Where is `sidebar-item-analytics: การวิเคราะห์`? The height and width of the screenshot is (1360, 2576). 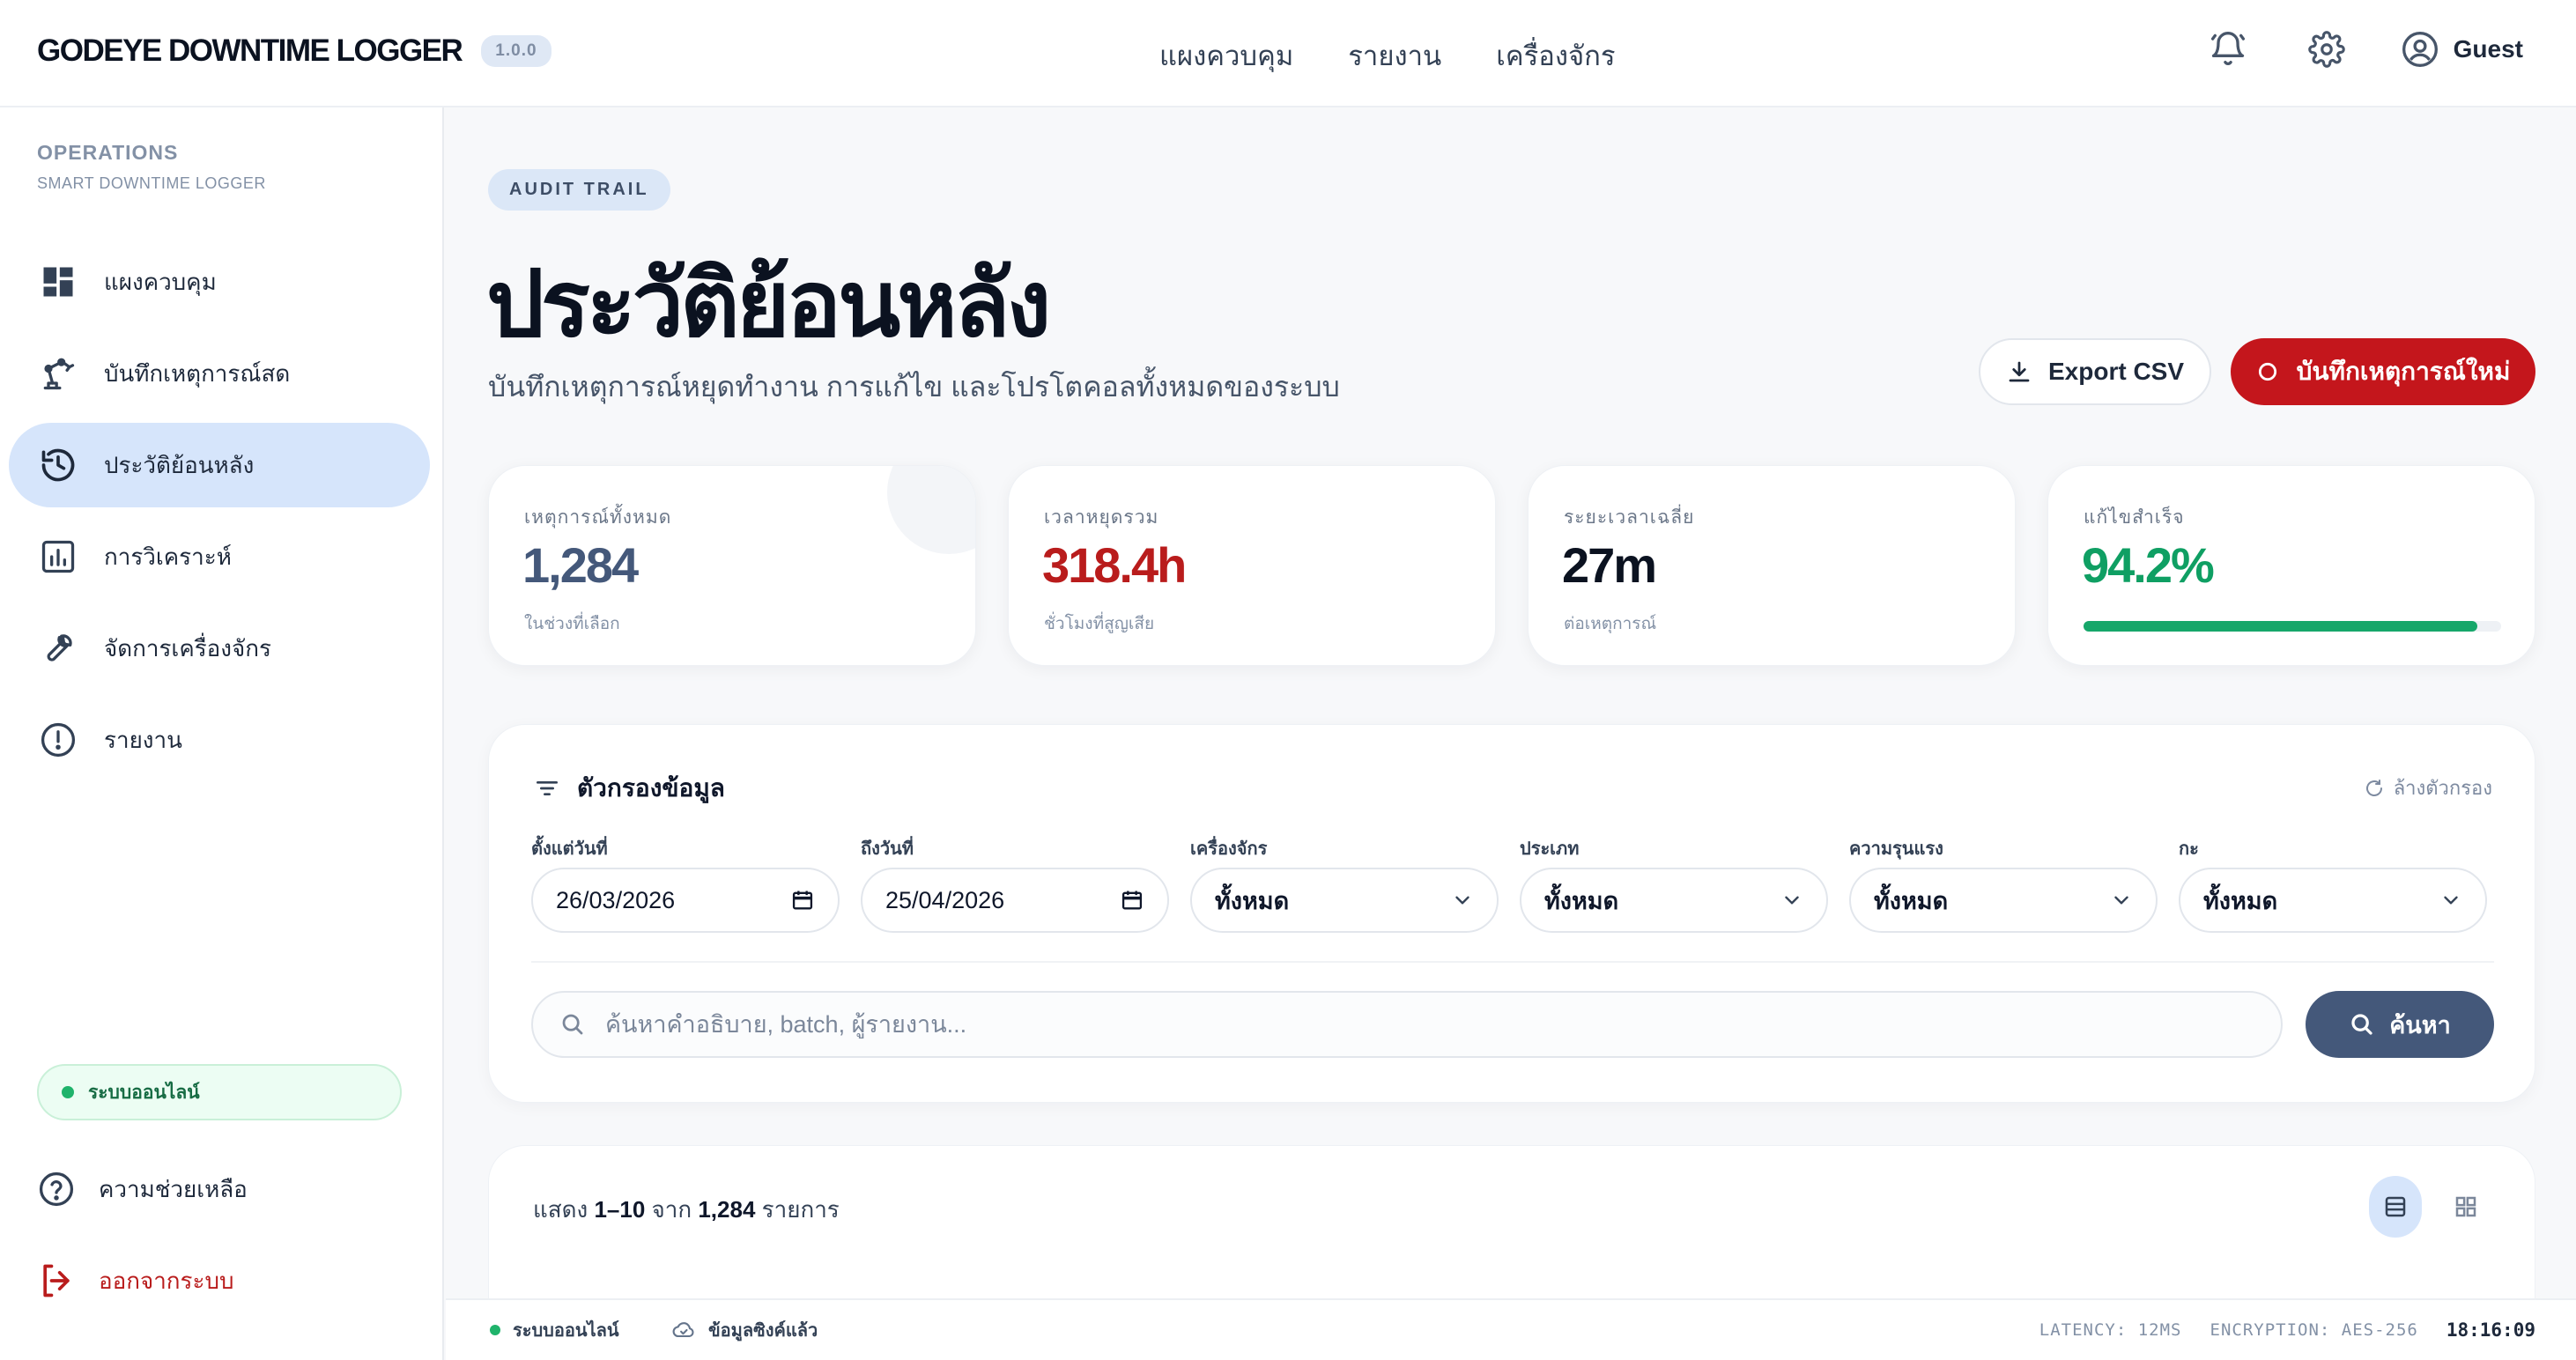
sidebar-item-analytics: การวิเคราะห์ is located at coordinates (220, 556).